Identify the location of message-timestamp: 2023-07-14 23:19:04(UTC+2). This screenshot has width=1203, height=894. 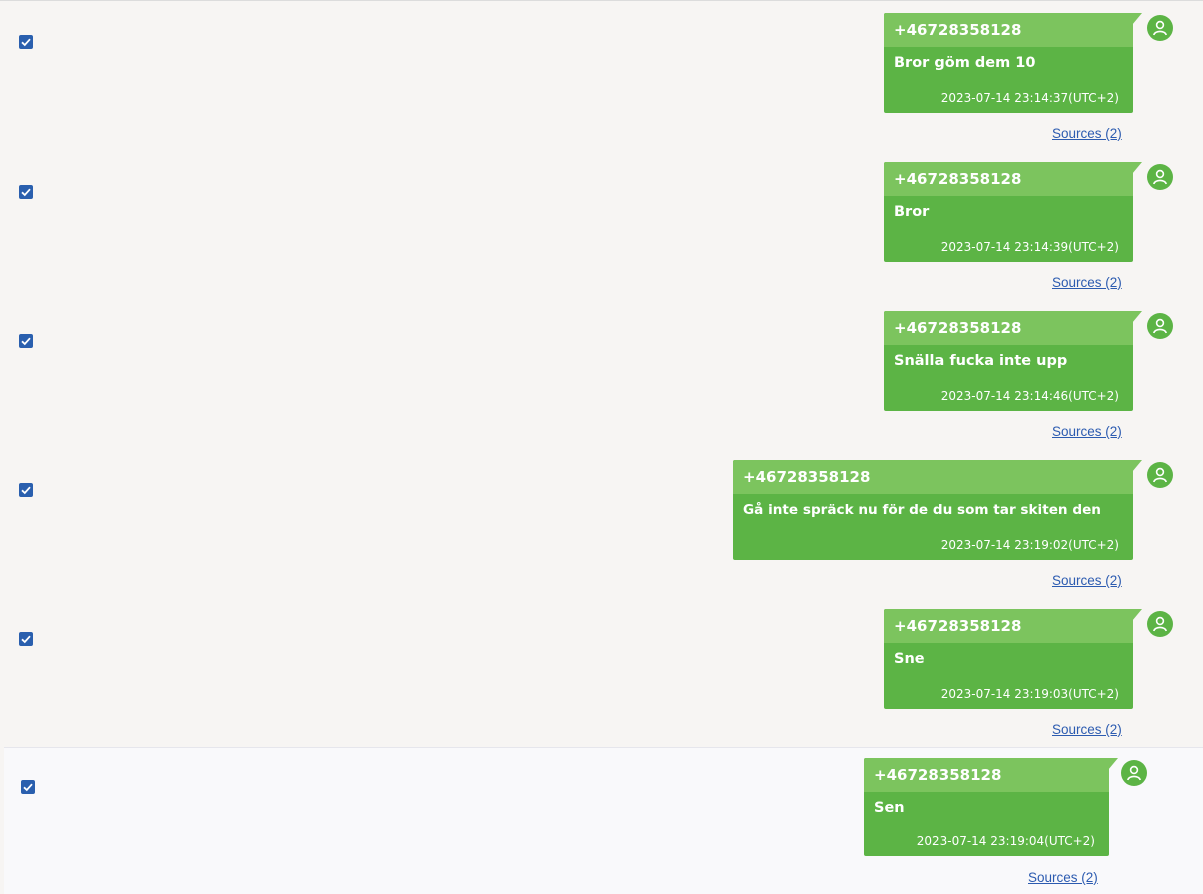
(1005, 841).